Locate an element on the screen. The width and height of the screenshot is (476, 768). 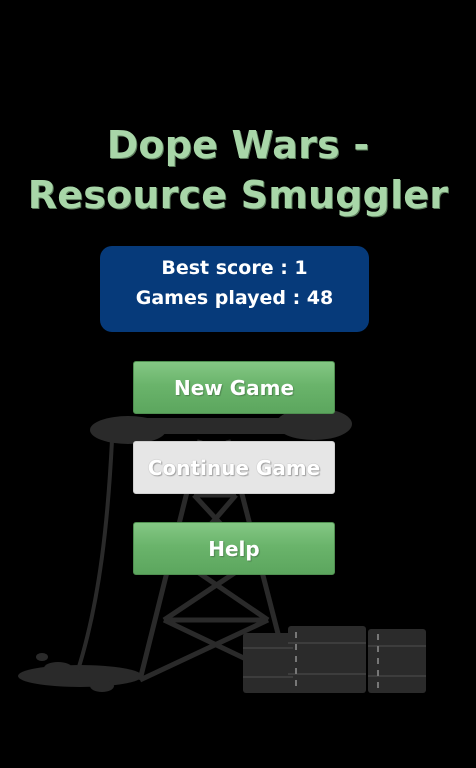
new-game-button: New Game is located at coordinates (234, 387).